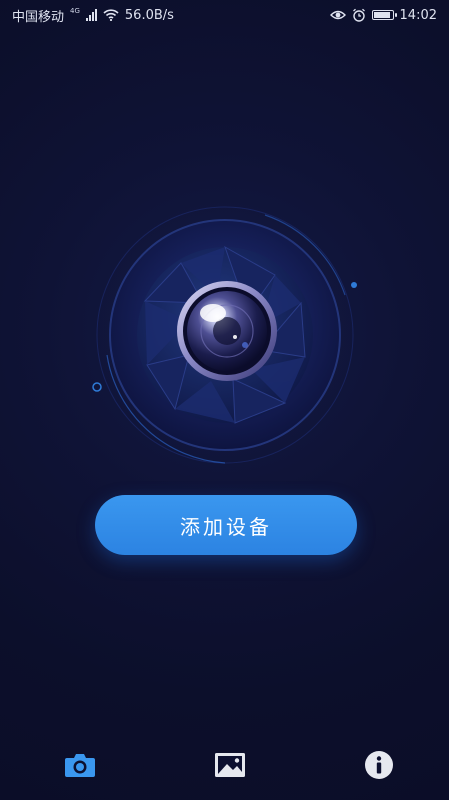 The width and height of the screenshot is (449, 800). I want to click on bottom-nav, so click(224, 765).